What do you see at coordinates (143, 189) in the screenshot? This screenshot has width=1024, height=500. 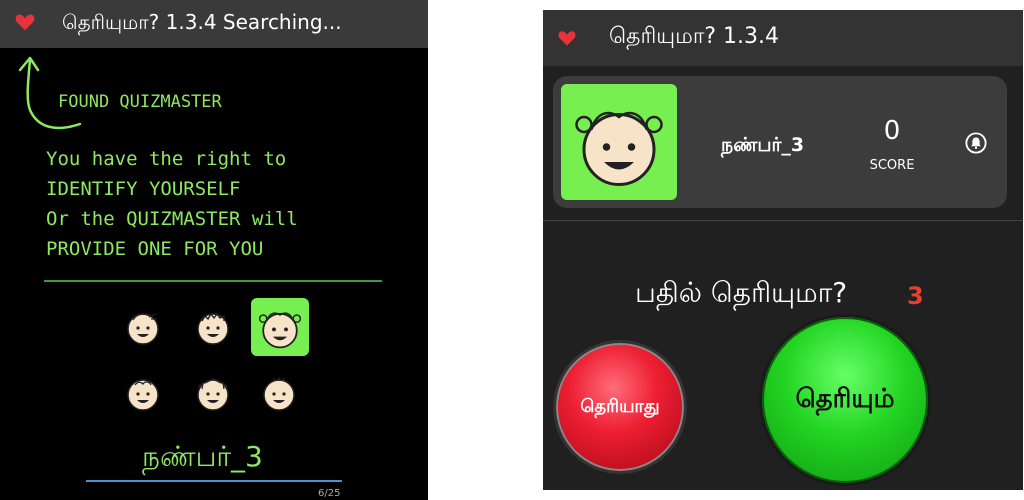 I see `instruction-line-2: IDENTIFY YOURSELF` at bounding box center [143, 189].